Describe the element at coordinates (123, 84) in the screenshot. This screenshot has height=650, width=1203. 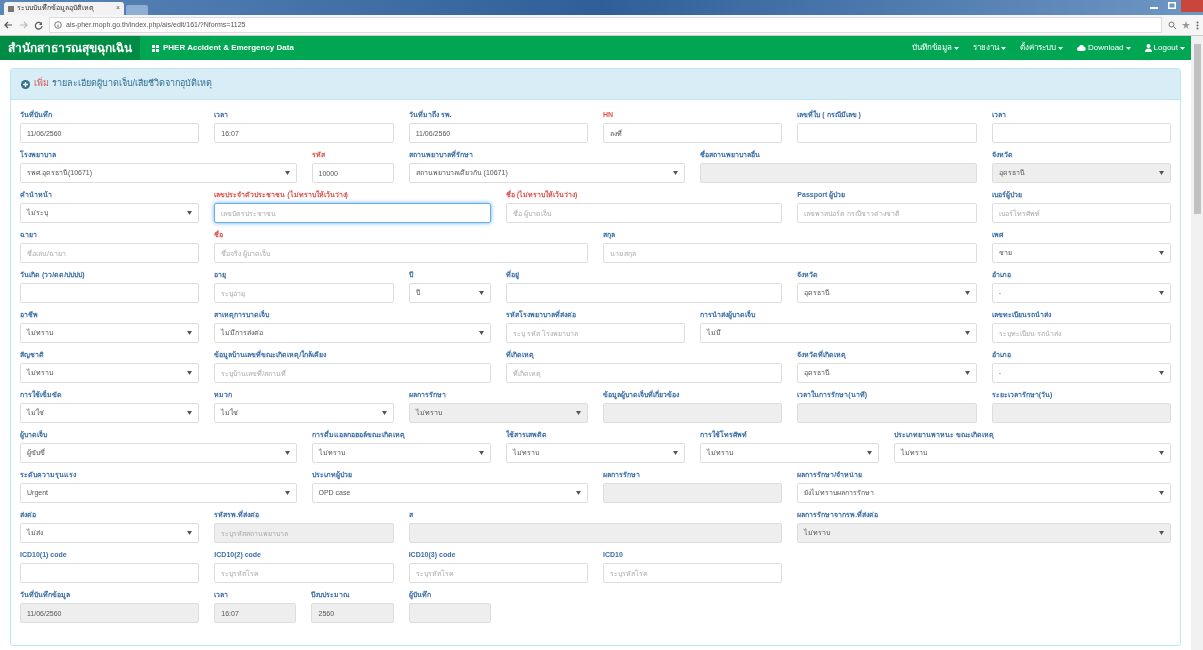
I see `panel-title: เพิ่ม รายละเอียดผู้บาดเจ็บ/เสียชีวิตจากอุบัติเหตุ` at that location.